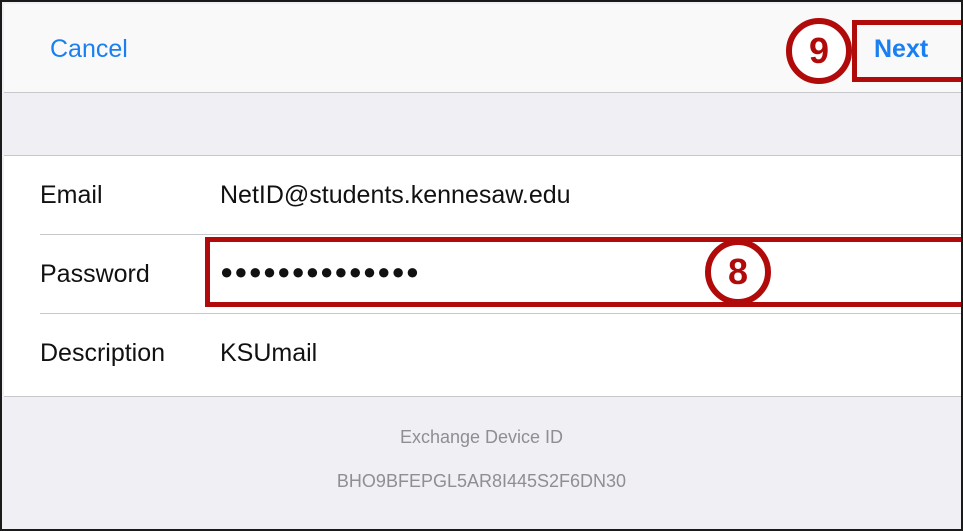  Describe the element at coordinates (89, 49) in the screenshot. I see `cancel-button: Cancel` at that location.